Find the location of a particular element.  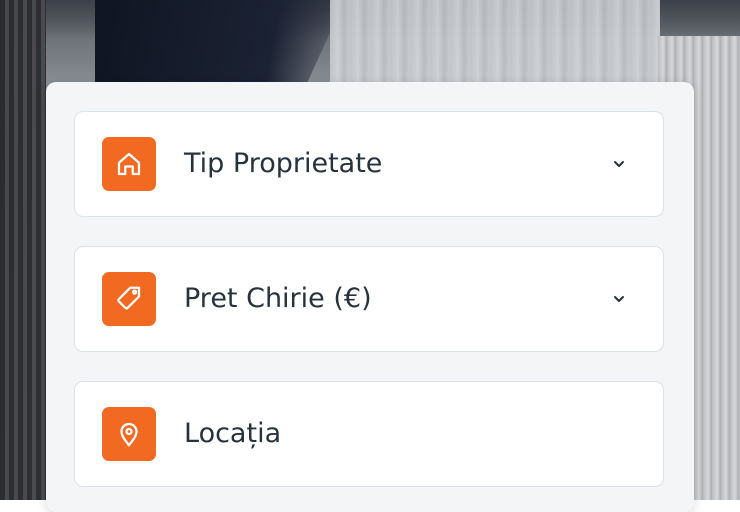

location-pin-icon is located at coordinates (129, 434).